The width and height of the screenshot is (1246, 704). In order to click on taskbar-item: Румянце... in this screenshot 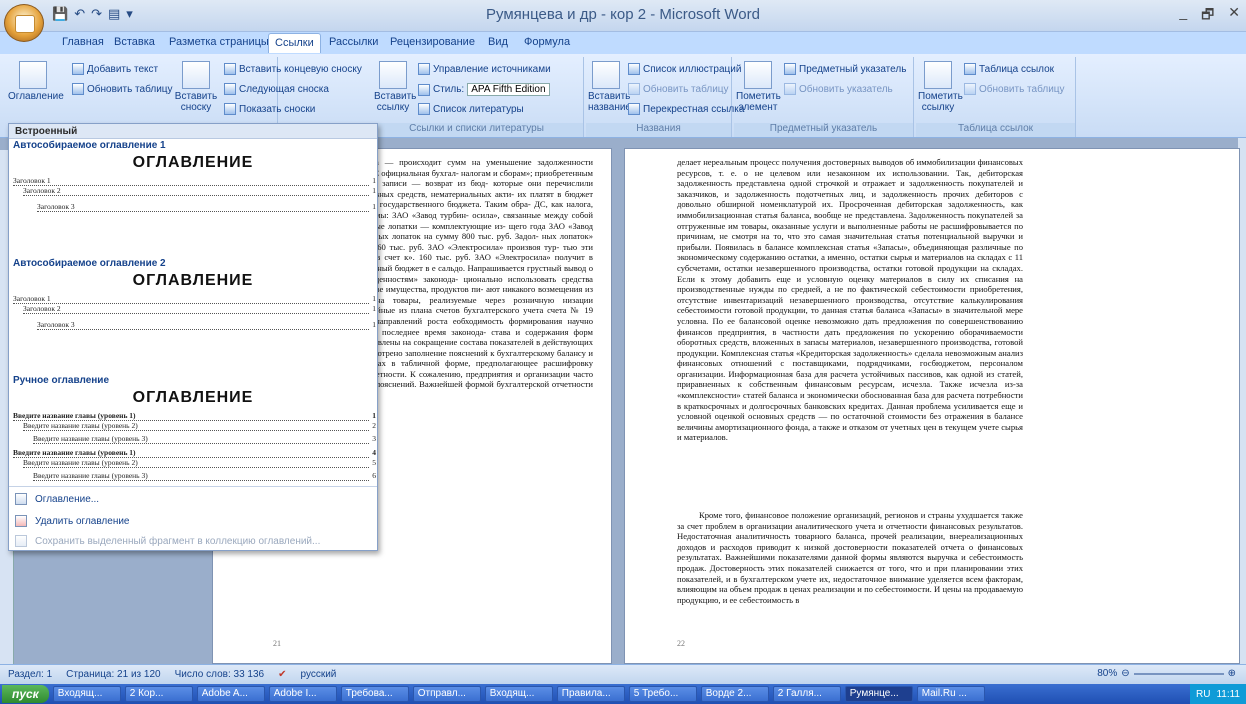, I will do `click(878, 694)`.